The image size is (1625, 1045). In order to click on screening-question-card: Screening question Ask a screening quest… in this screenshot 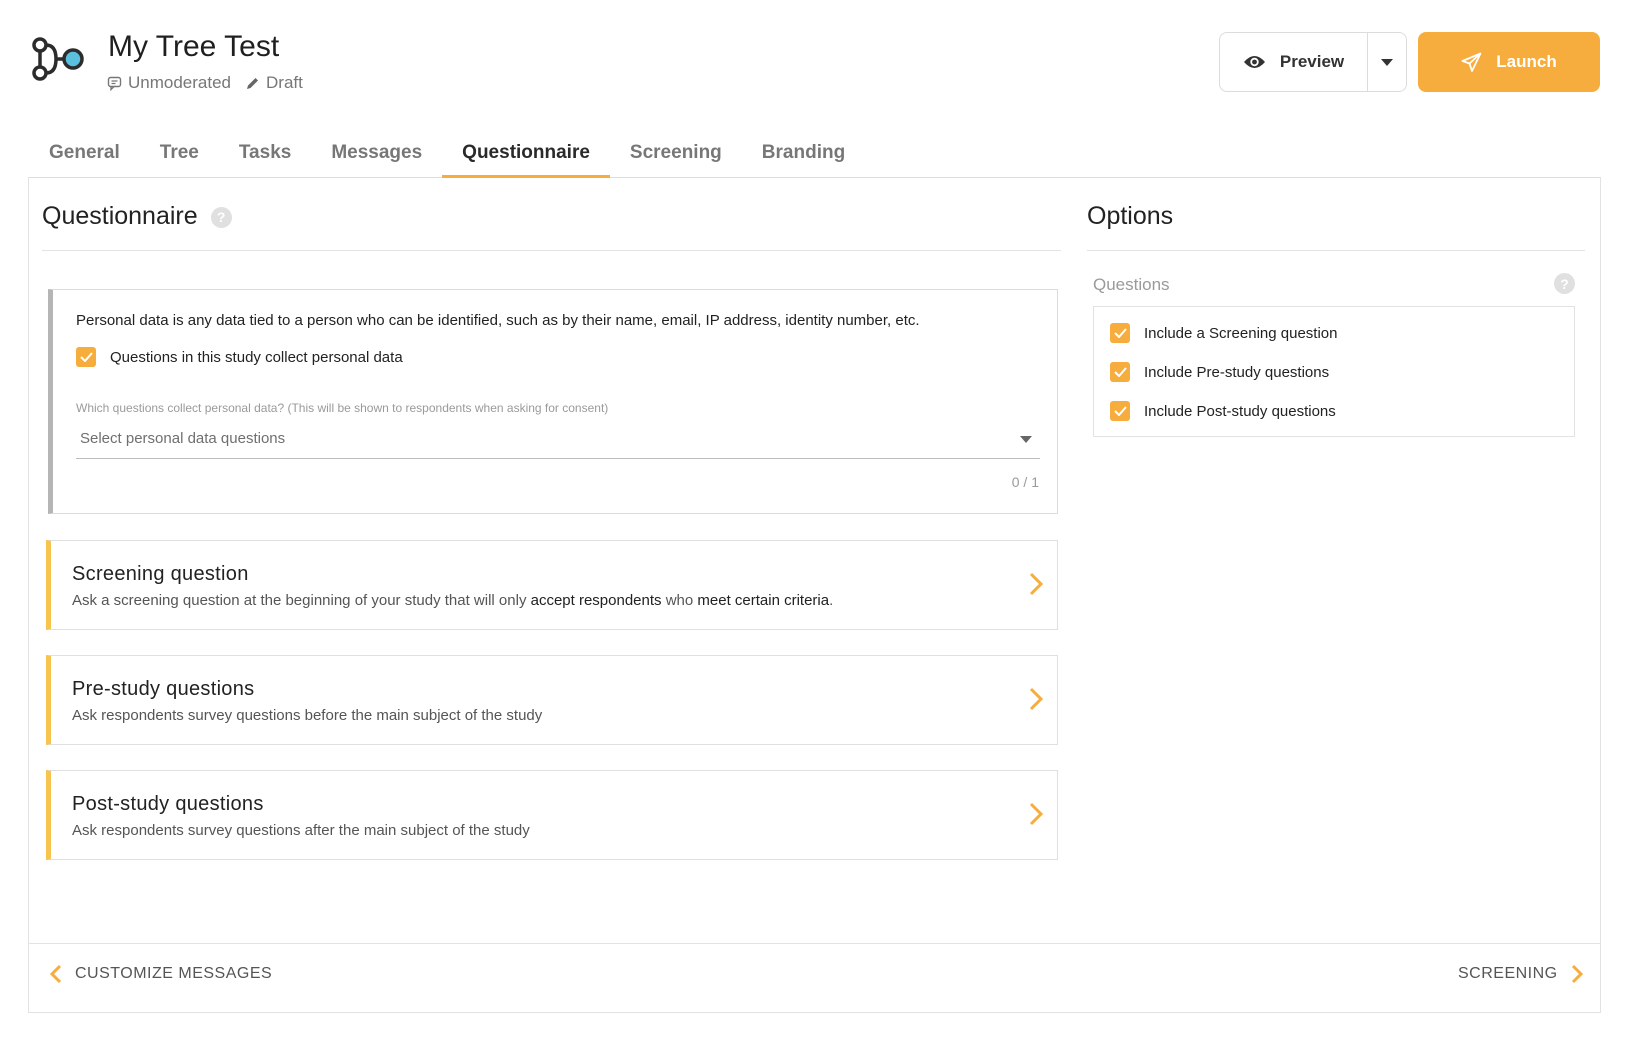, I will do `click(552, 585)`.